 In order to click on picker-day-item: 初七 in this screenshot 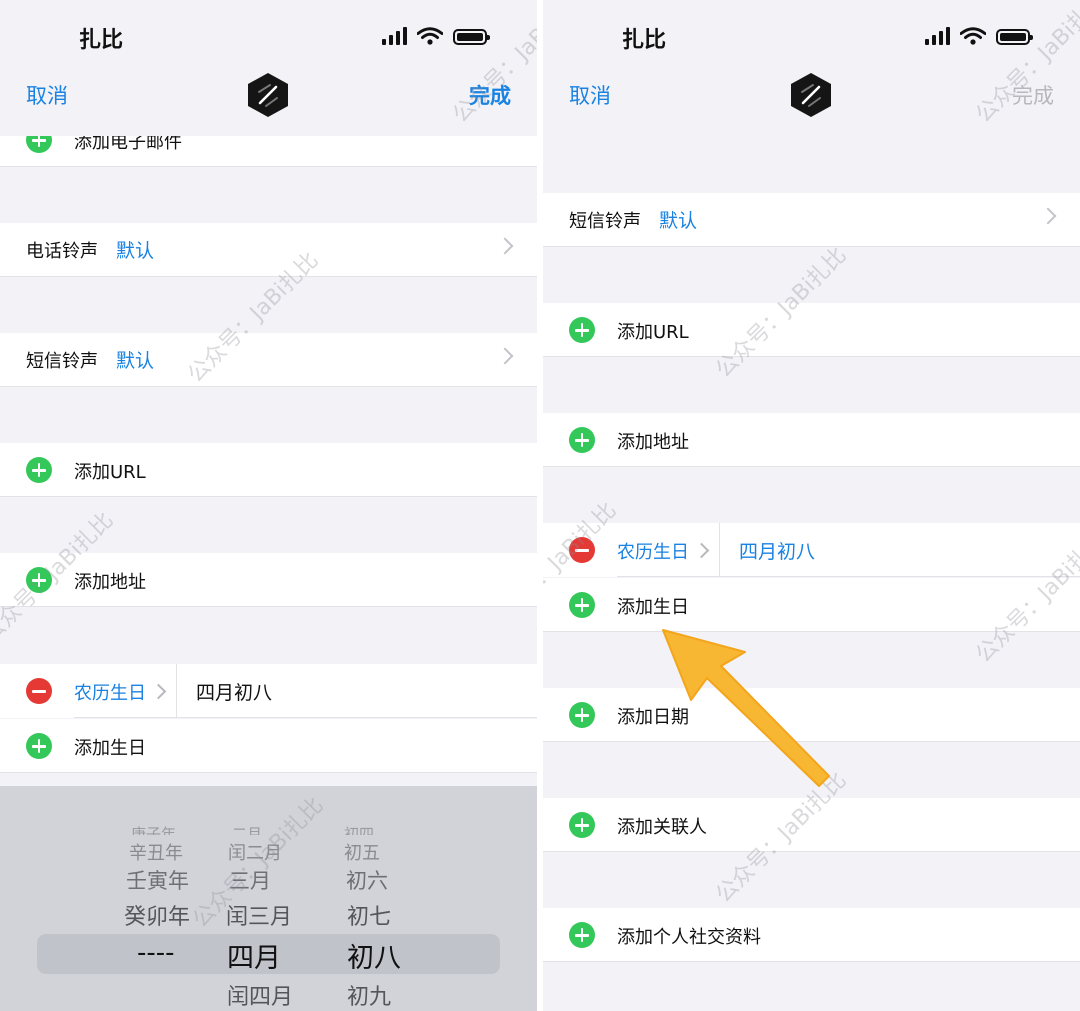, I will do `click(369, 915)`.